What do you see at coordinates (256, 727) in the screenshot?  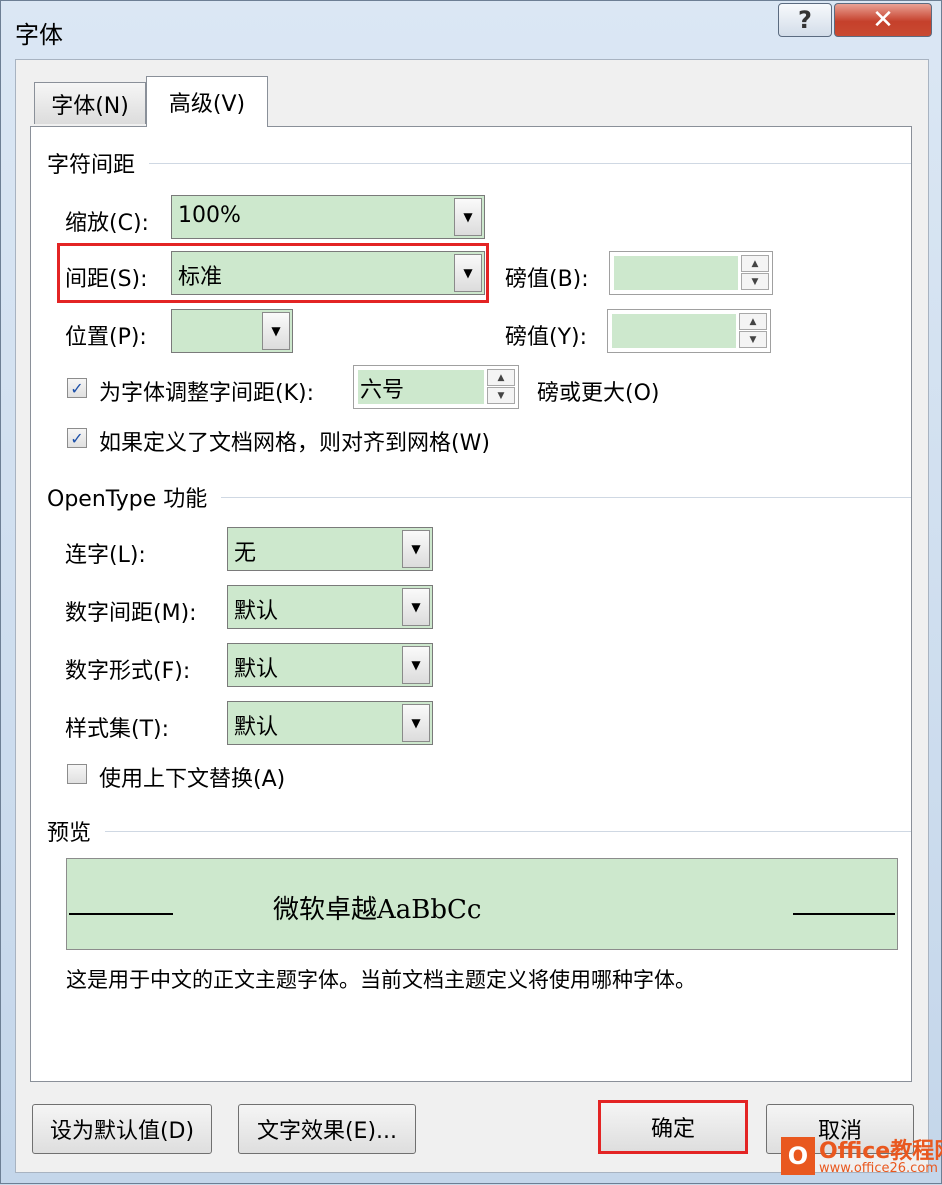 I see `stylistic-sets-value: 默认` at bounding box center [256, 727].